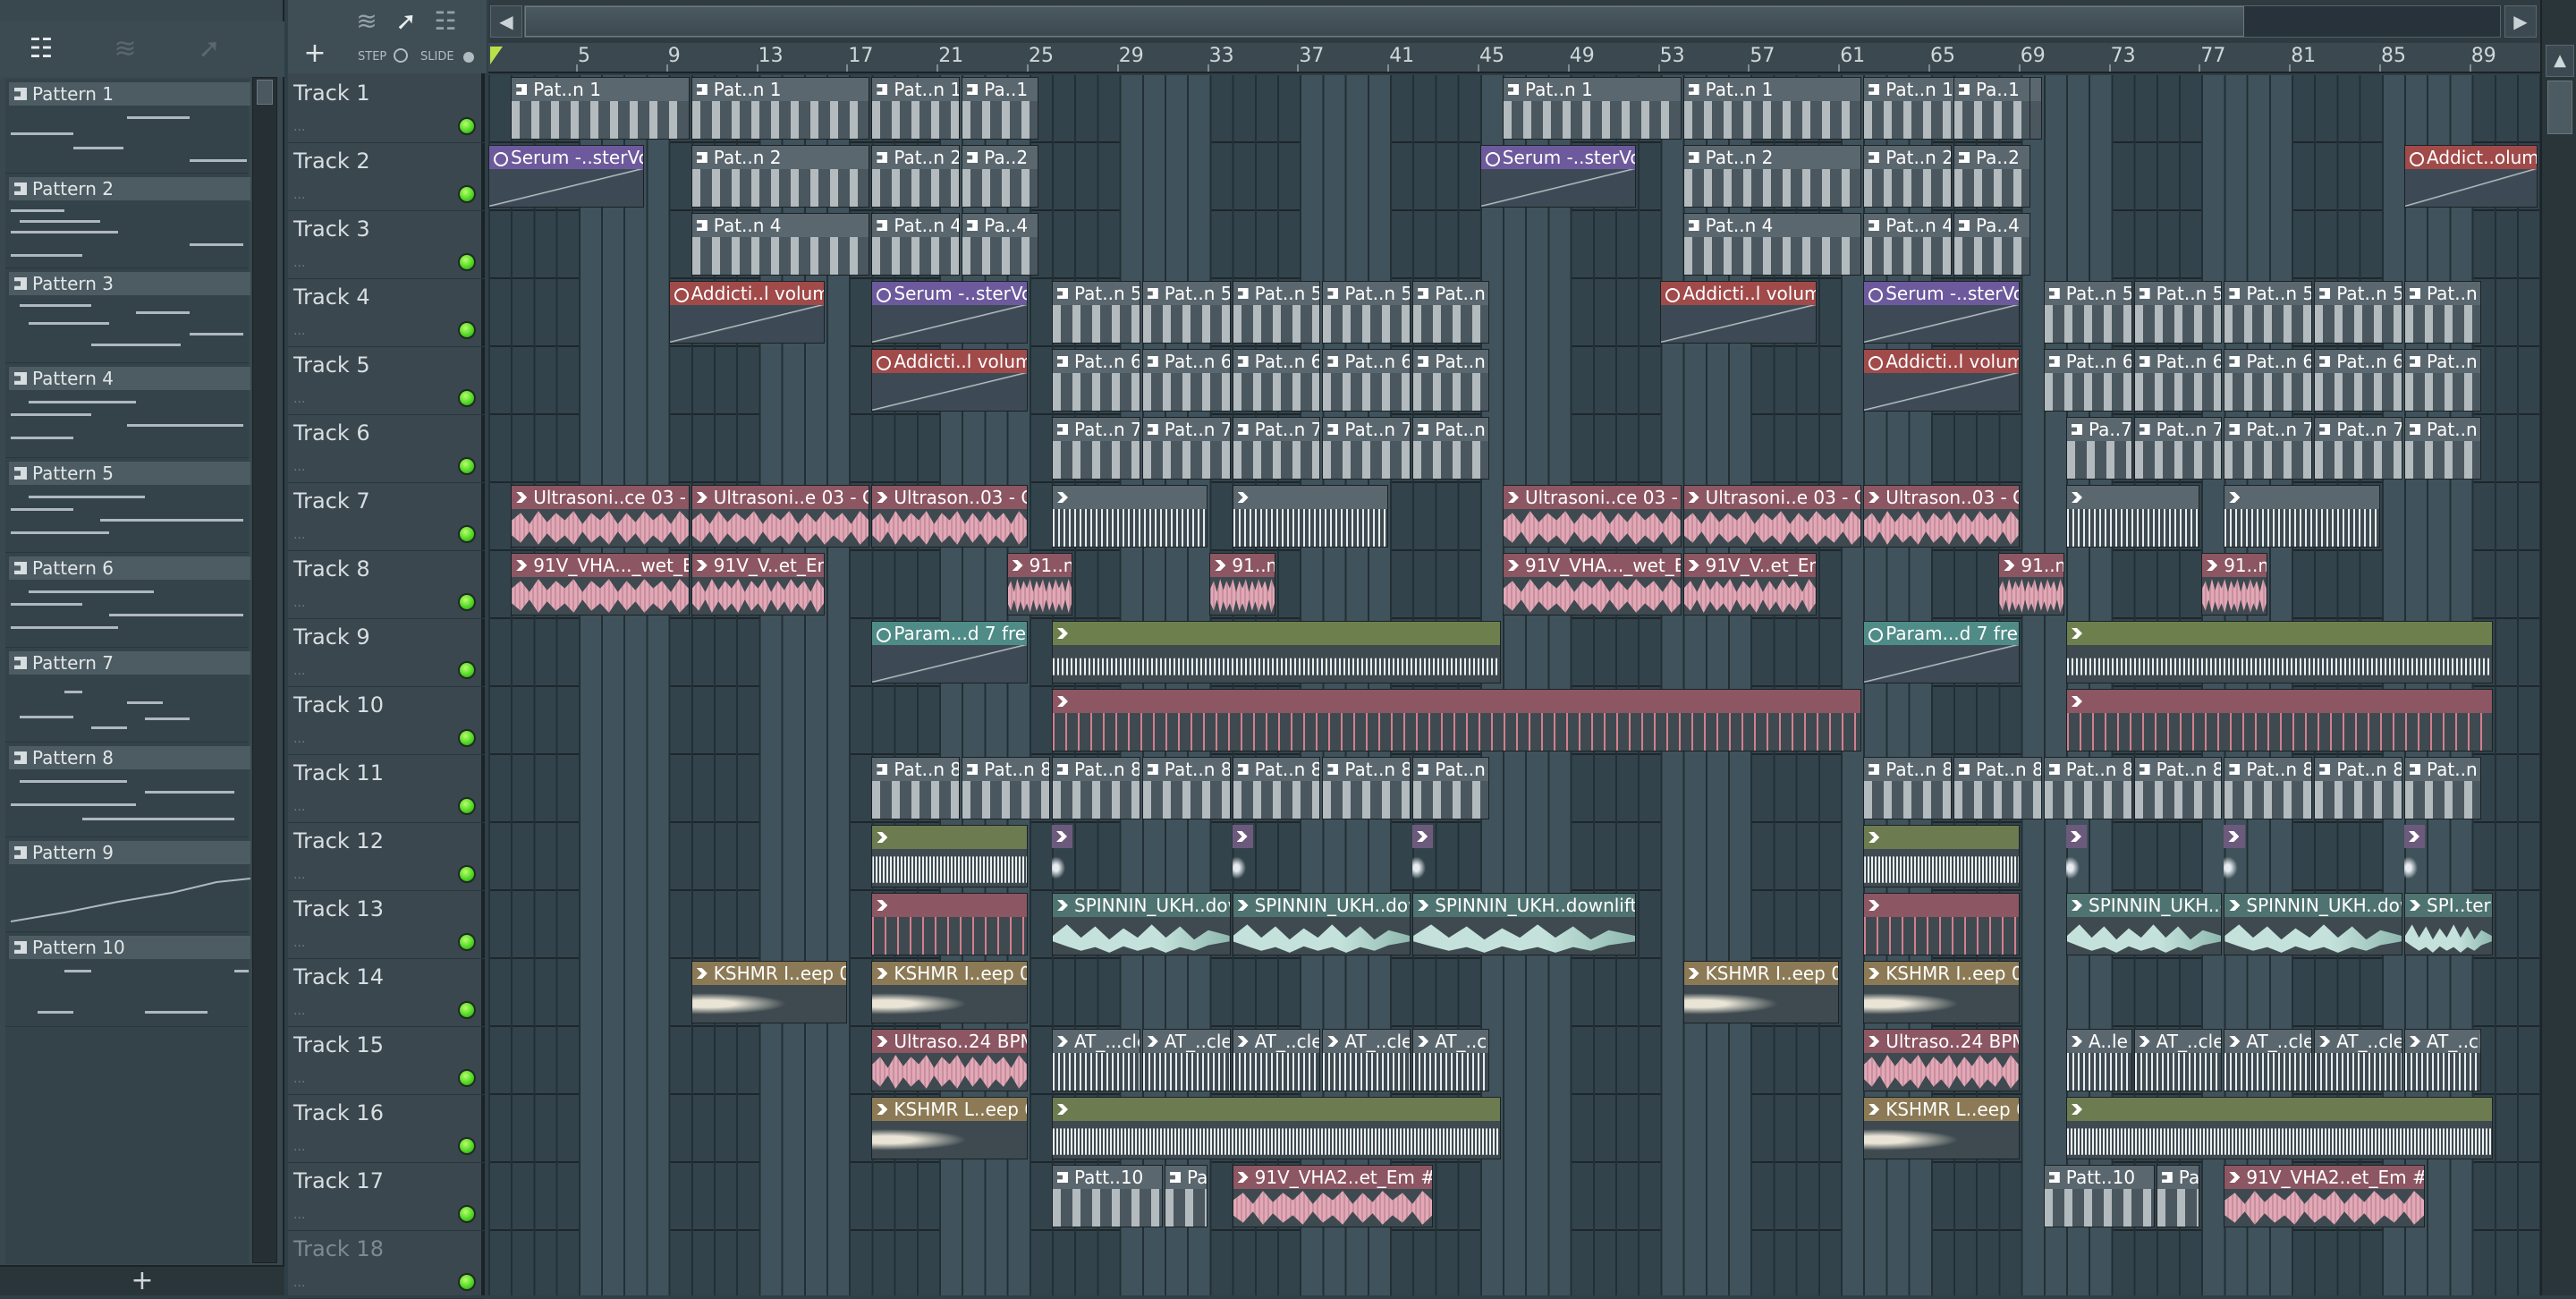 This screenshot has width=2576, height=1299. I want to click on vertical-scrollbar: ▲, so click(2558, 647).